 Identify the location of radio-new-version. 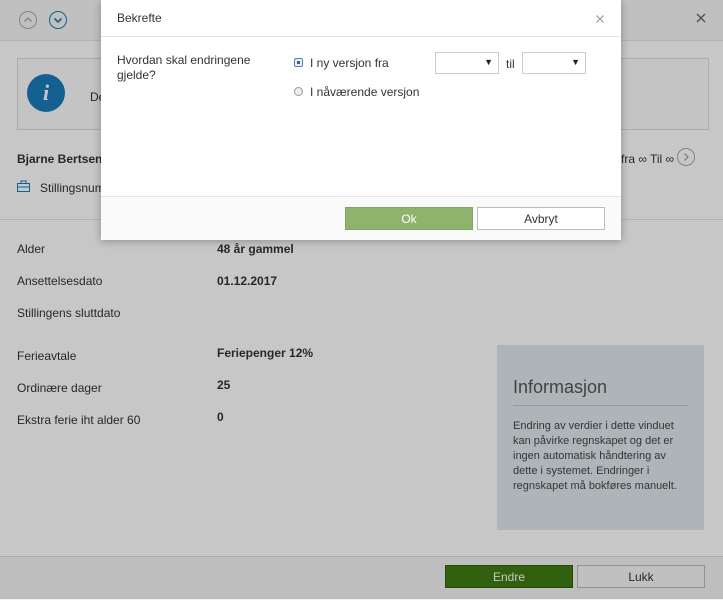
(298, 62).